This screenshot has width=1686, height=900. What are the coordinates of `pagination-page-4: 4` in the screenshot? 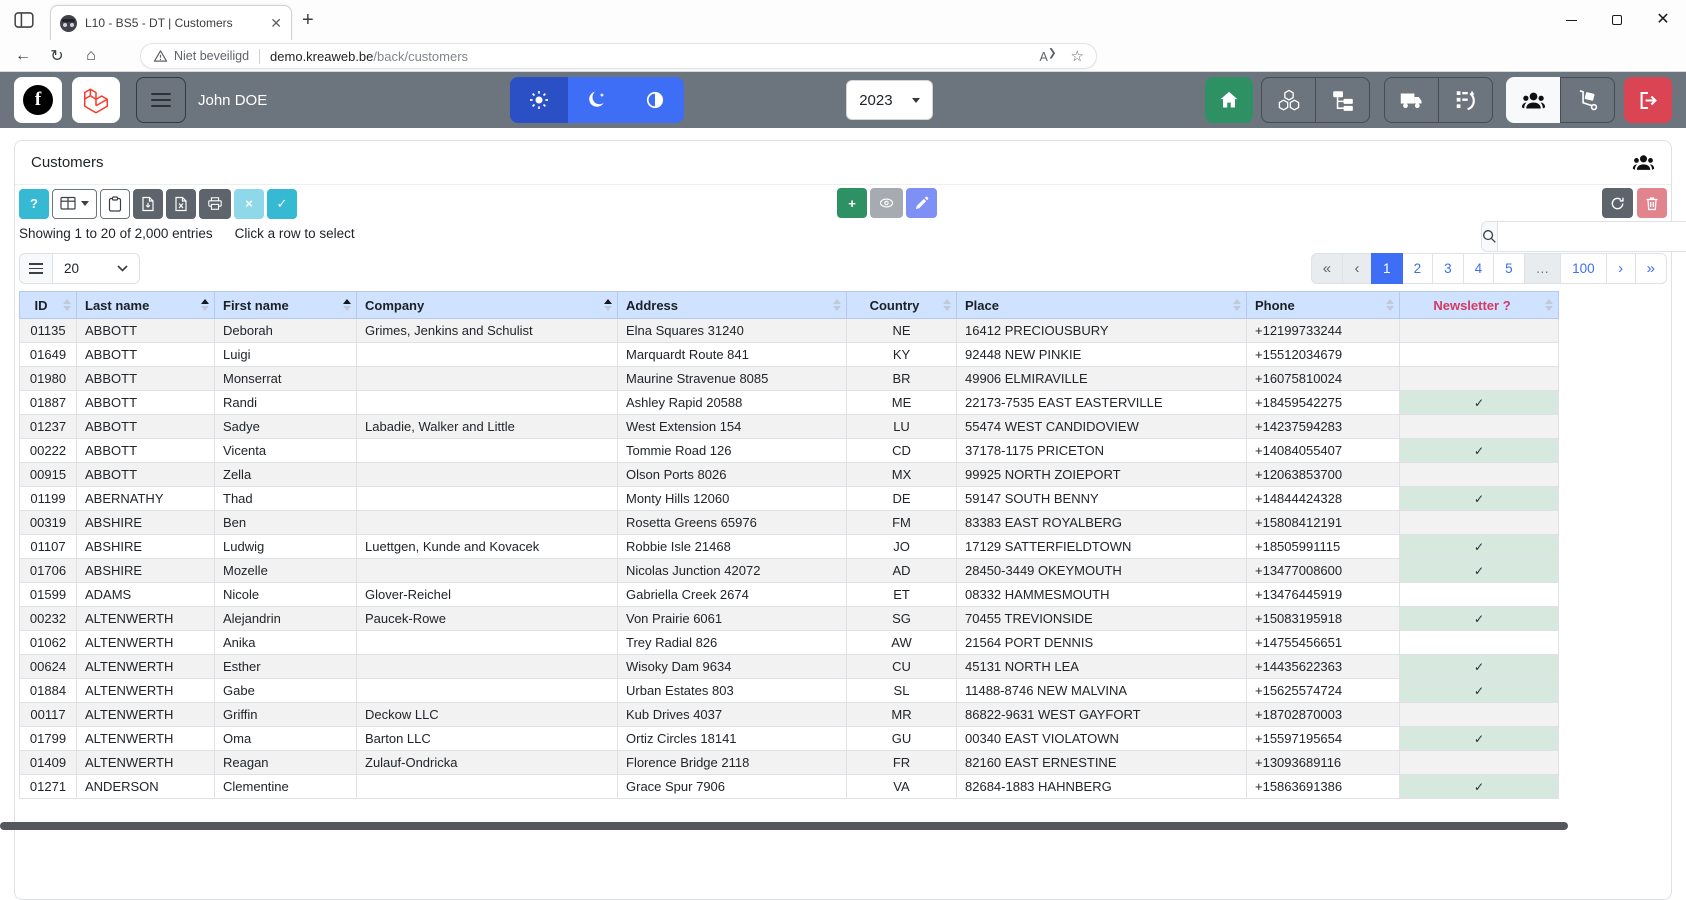 It's located at (1478, 268).